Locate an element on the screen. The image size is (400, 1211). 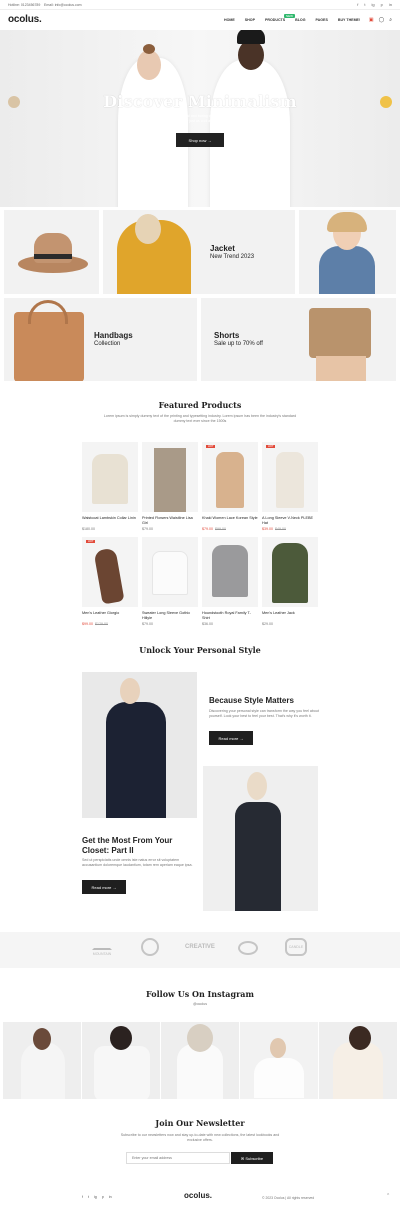
product-price: $79.00 is located at coordinates (170, 529).